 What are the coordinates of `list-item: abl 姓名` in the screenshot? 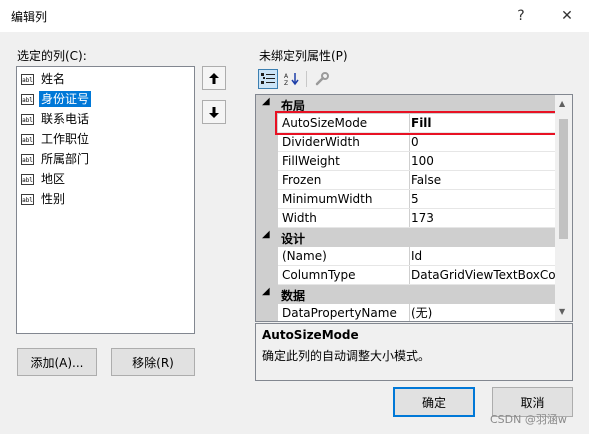 It's located at (44, 79).